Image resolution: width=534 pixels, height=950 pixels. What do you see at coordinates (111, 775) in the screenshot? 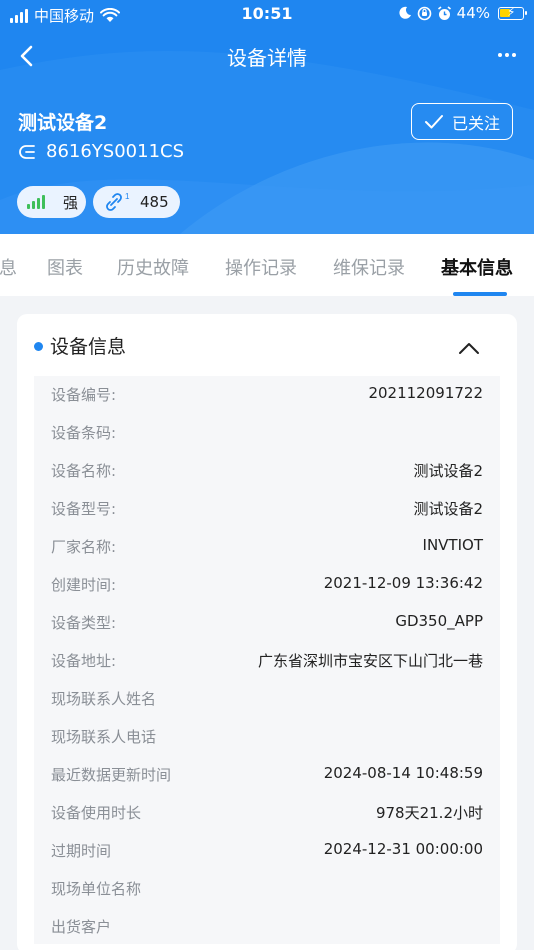
I see `info-label: 最近数据更新时间` at bounding box center [111, 775].